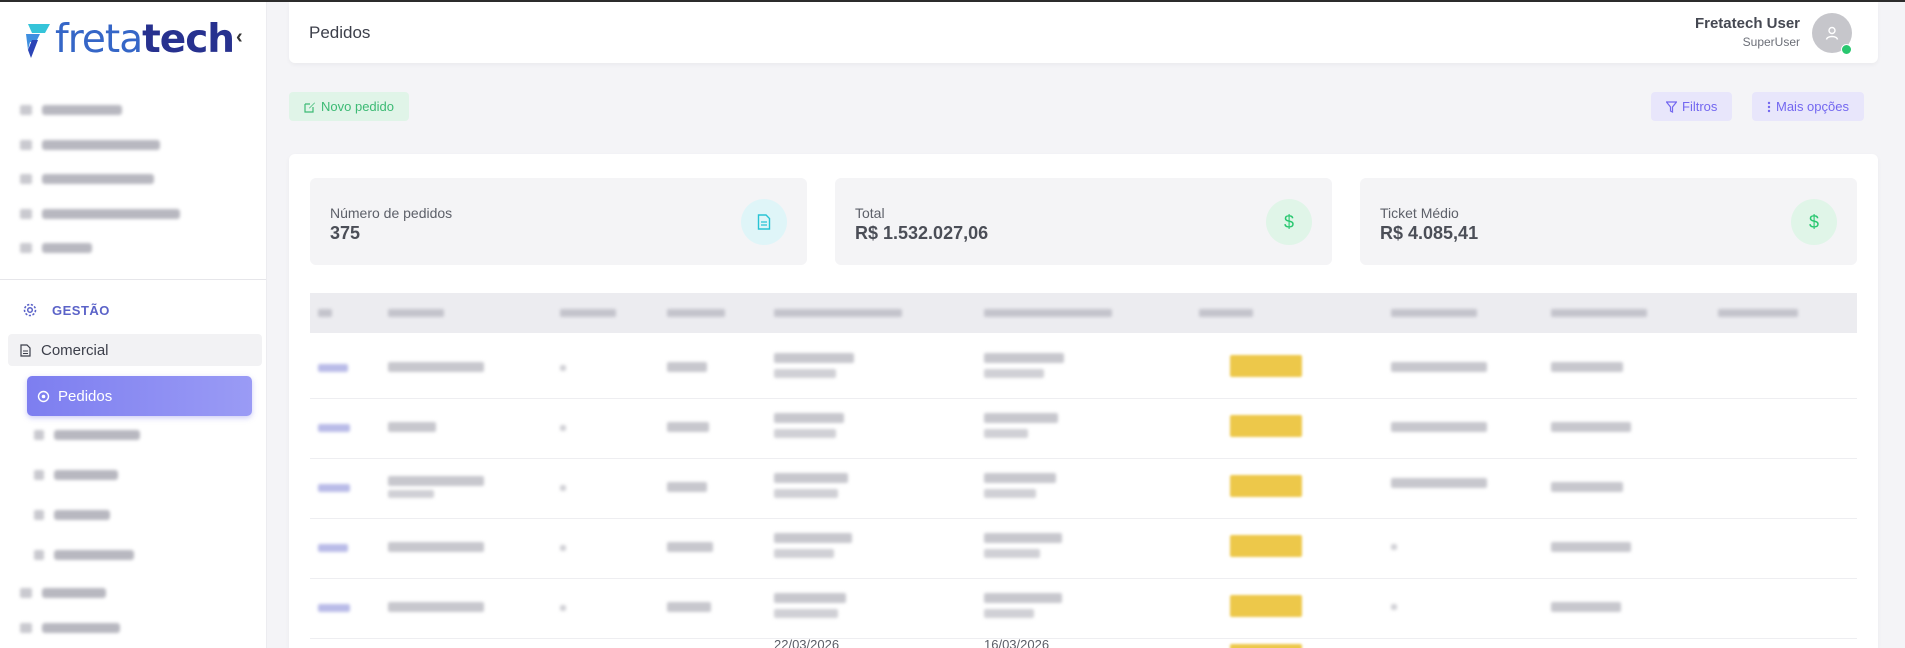 The width and height of the screenshot is (1905, 648). Describe the element at coordinates (133, 325) in the screenshot. I see `sidebar: fretatech ‹ GESTÃO Comercial Pedidos` at that location.